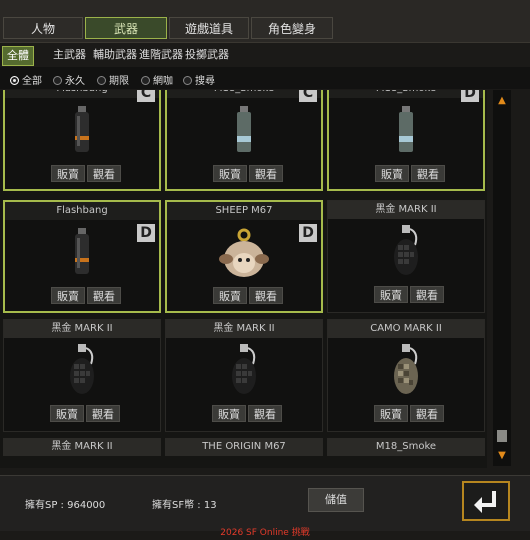  I want to click on item-card: Flashbang D 販賣 觀看, so click(82, 256).